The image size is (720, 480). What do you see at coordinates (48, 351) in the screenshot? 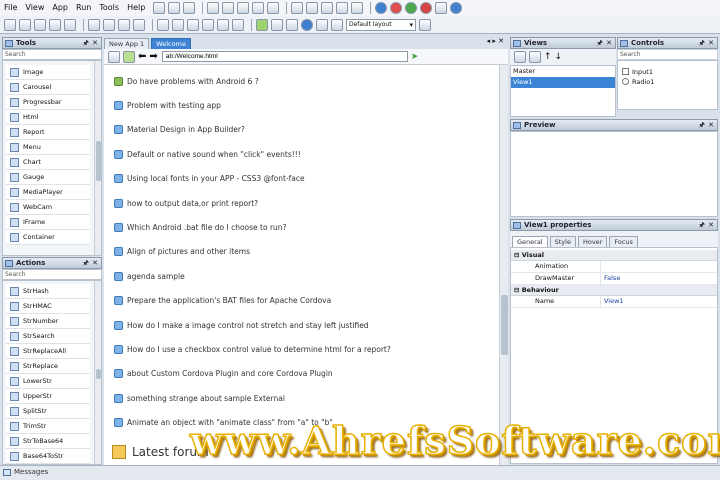
I see `action-item-strreplaceall: StrReplaceAll` at bounding box center [48, 351].